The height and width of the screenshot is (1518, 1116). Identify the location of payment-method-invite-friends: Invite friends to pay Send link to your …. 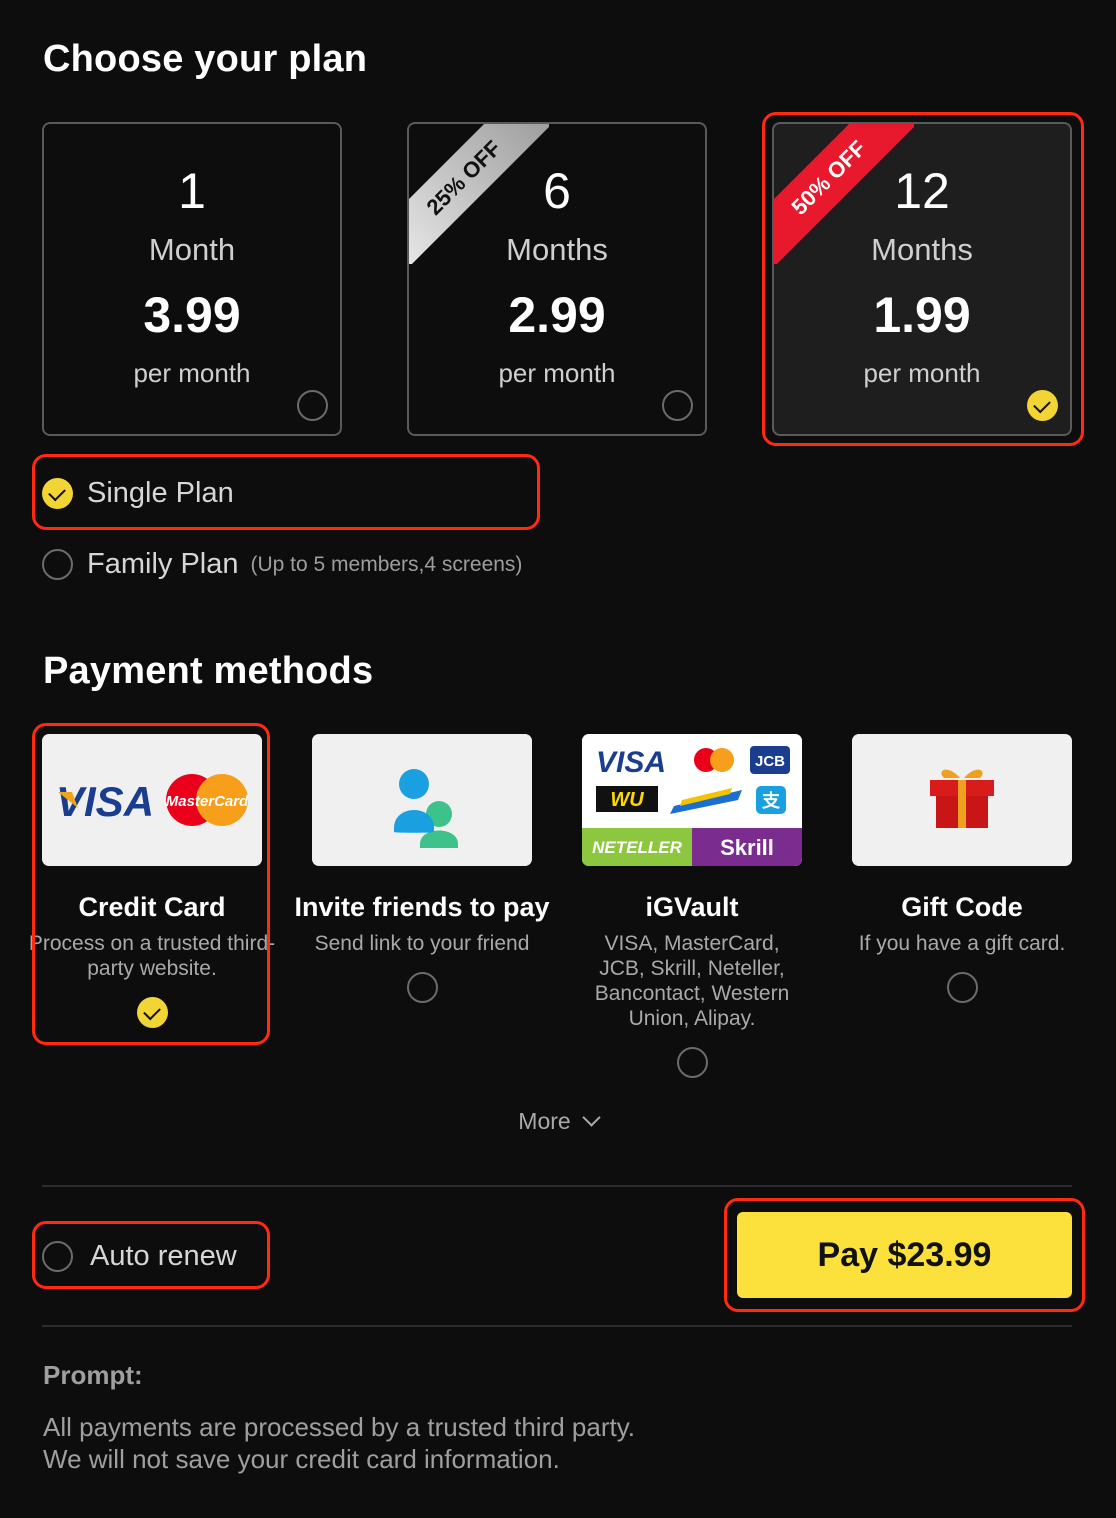
(422, 868).